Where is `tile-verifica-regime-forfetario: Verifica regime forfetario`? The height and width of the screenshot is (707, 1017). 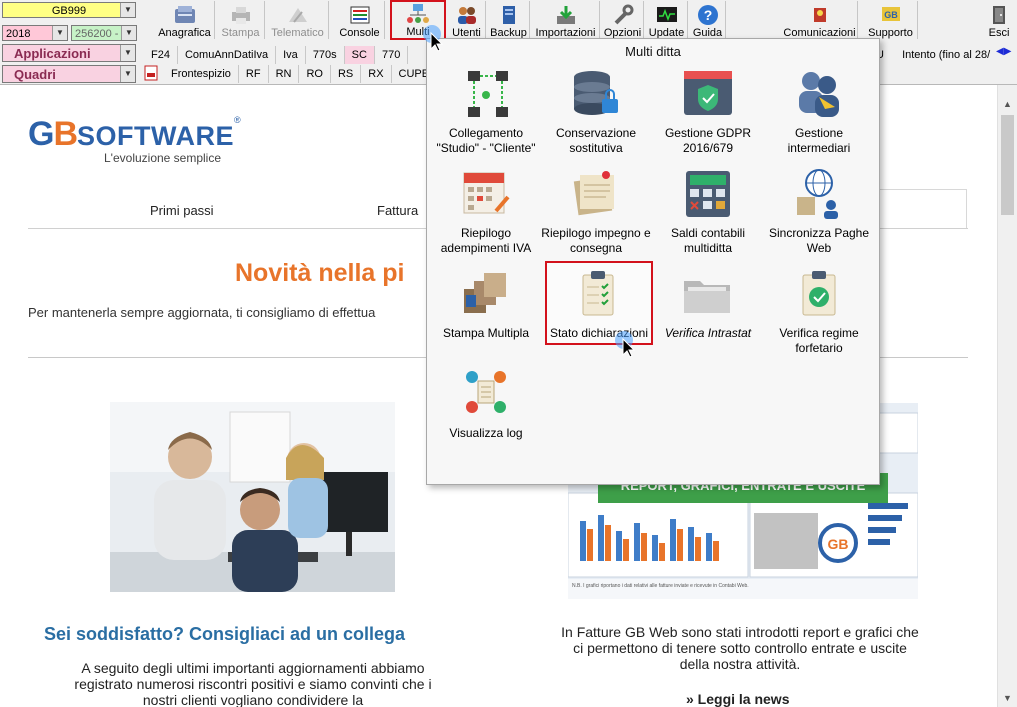 tile-verifica-regime-forfetario: Verifica regime forfetario is located at coordinates (819, 313).